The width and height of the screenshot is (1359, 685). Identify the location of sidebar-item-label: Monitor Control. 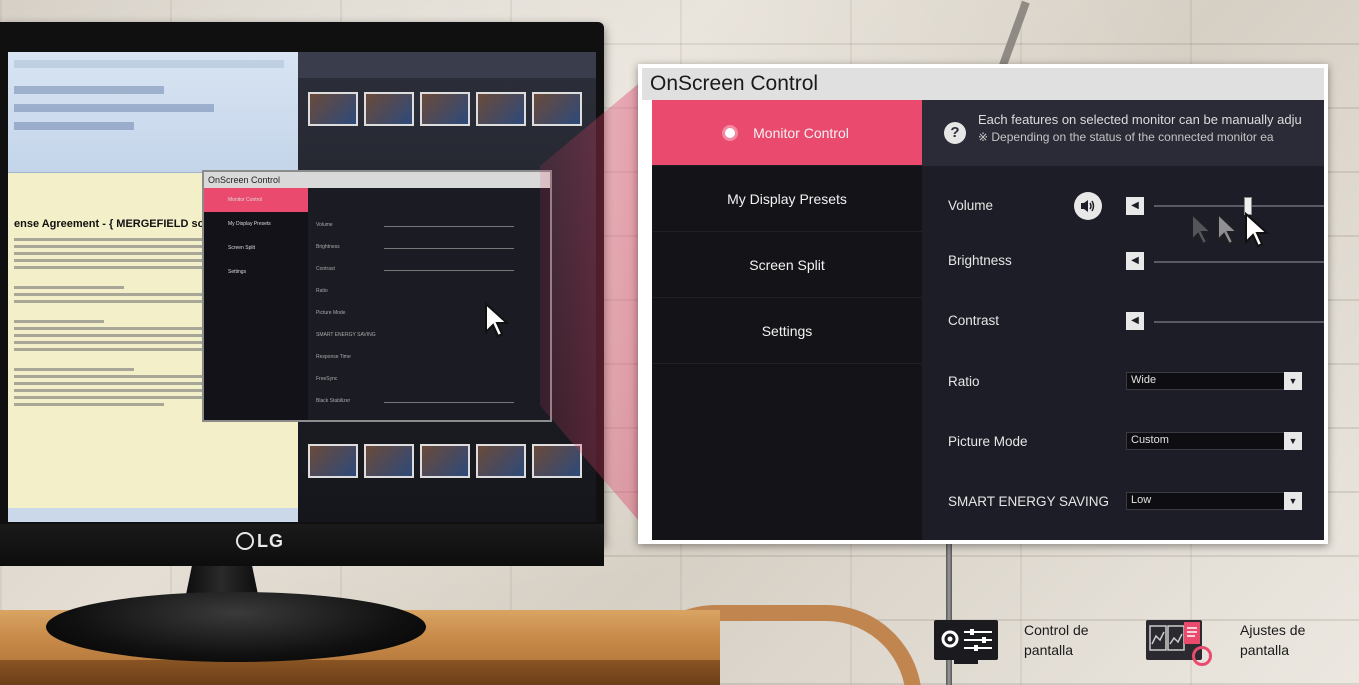
(801, 132).